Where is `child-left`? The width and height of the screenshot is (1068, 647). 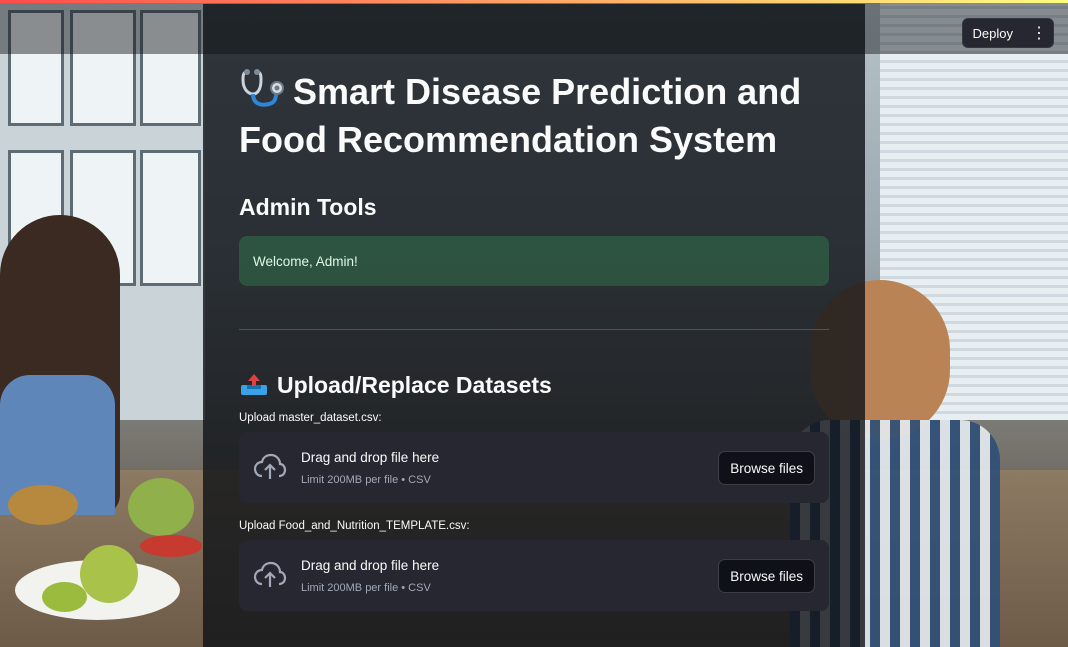
child-left is located at coordinates (60, 365).